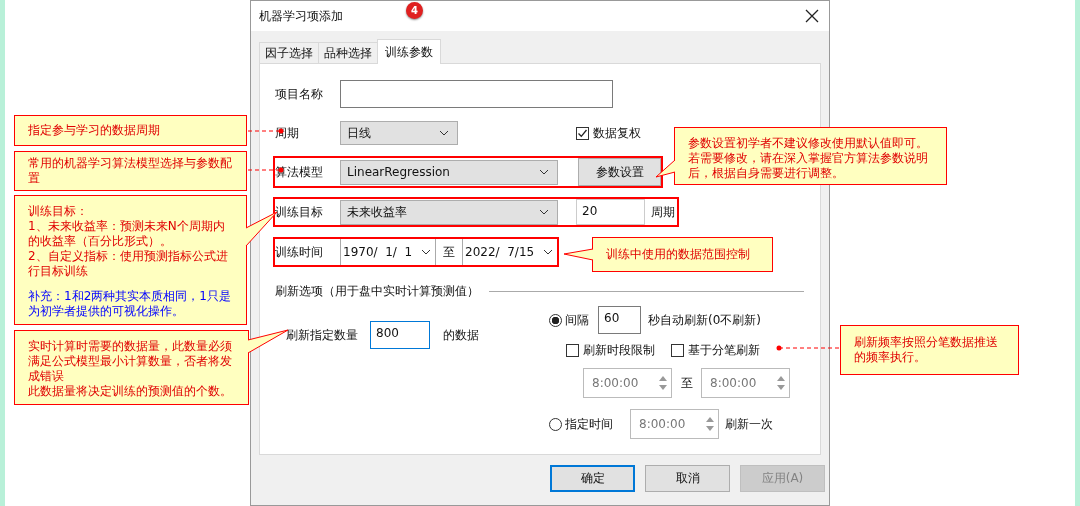  I want to click on note-text: 若需要修改，请在深入掌握官方算法参数说明后，根据自身需要进行调整。, so click(808, 166).